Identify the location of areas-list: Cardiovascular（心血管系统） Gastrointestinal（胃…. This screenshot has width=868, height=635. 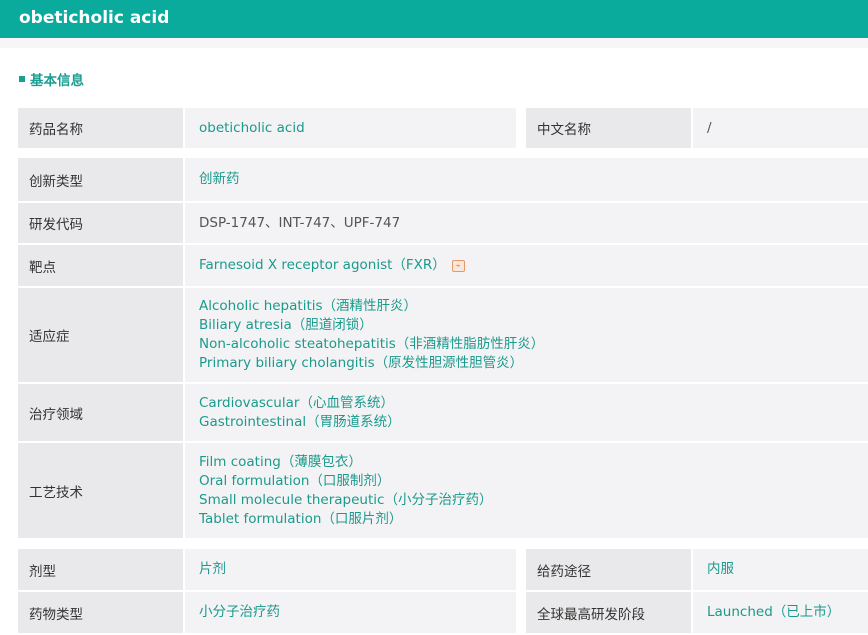
(526, 412).